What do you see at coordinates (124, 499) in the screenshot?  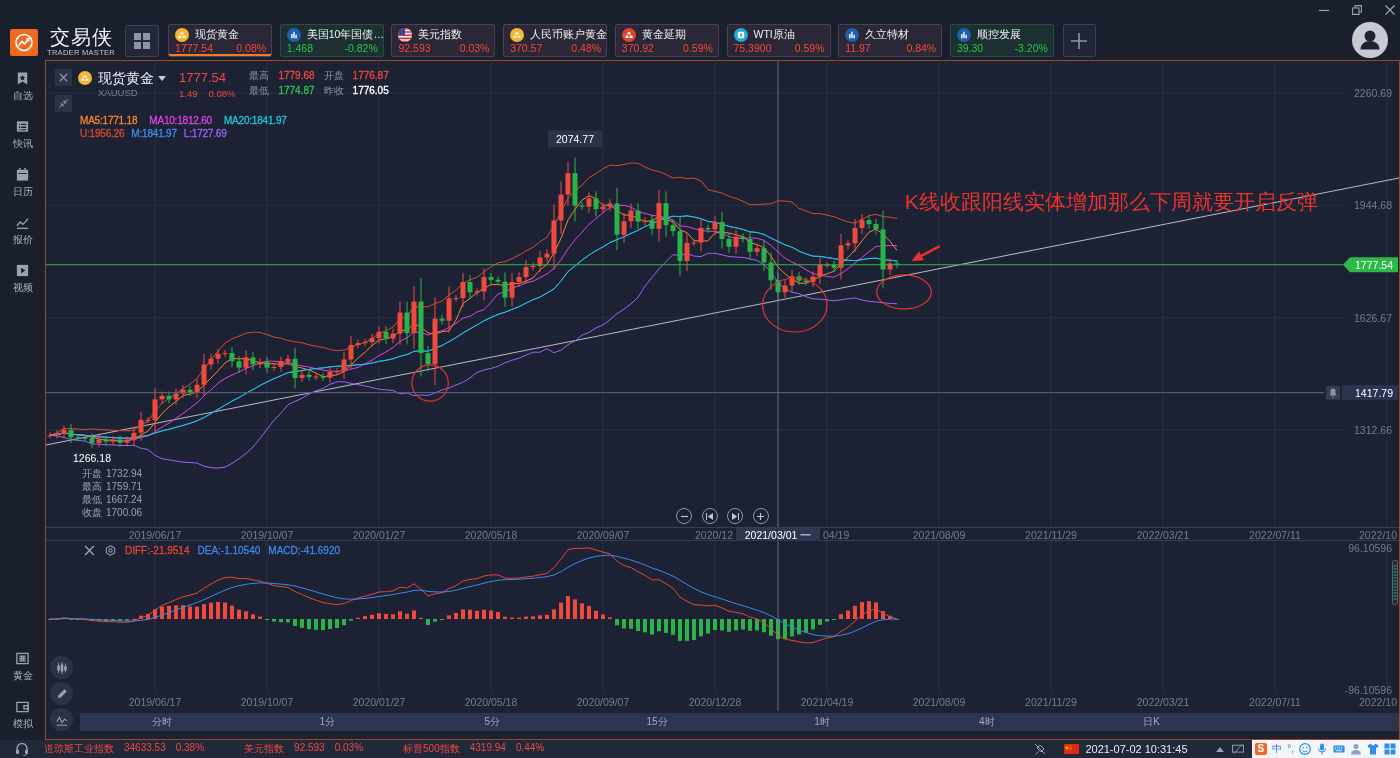 I see `ohlc-value: 1667.24` at bounding box center [124, 499].